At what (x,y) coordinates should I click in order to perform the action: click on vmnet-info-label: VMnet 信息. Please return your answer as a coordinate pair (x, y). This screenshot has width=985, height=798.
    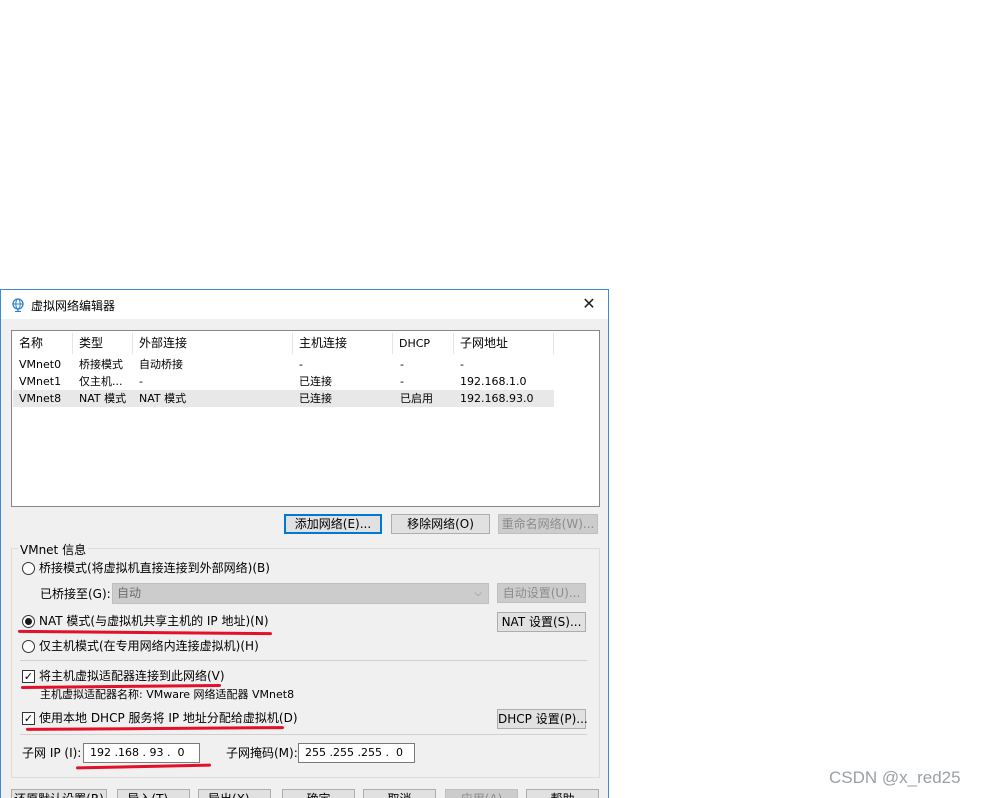
    Looking at the image, I should click on (53, 549).